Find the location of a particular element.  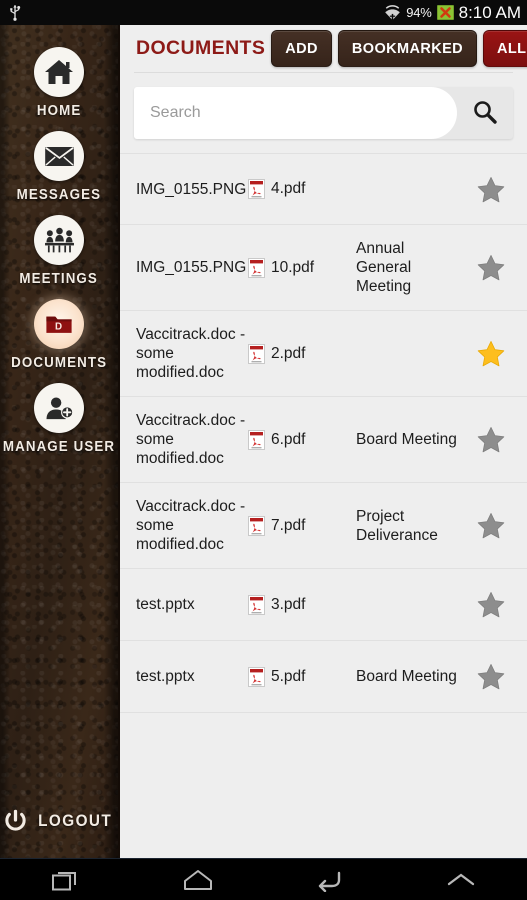

battery-percent: 94% is located at coordinates (419, 12).